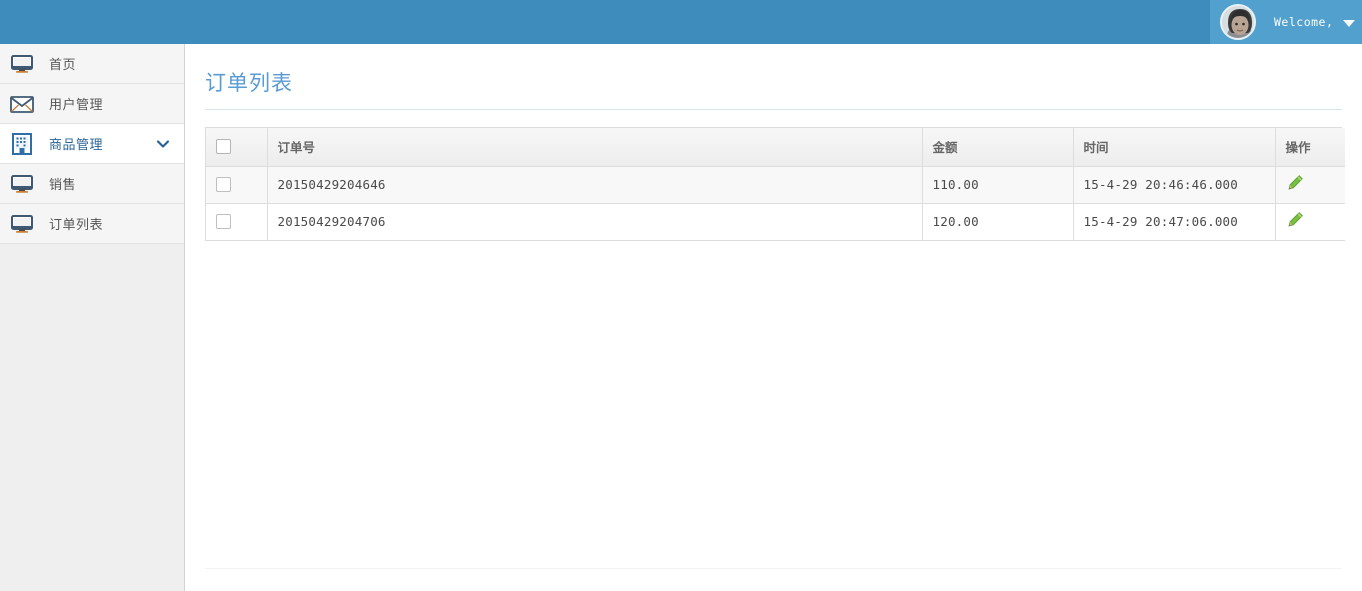 Image resolution: width=1362 pixels, height=591 pixels. I want to click on sidebar-item-label: 订单列表, so click(76, 225).